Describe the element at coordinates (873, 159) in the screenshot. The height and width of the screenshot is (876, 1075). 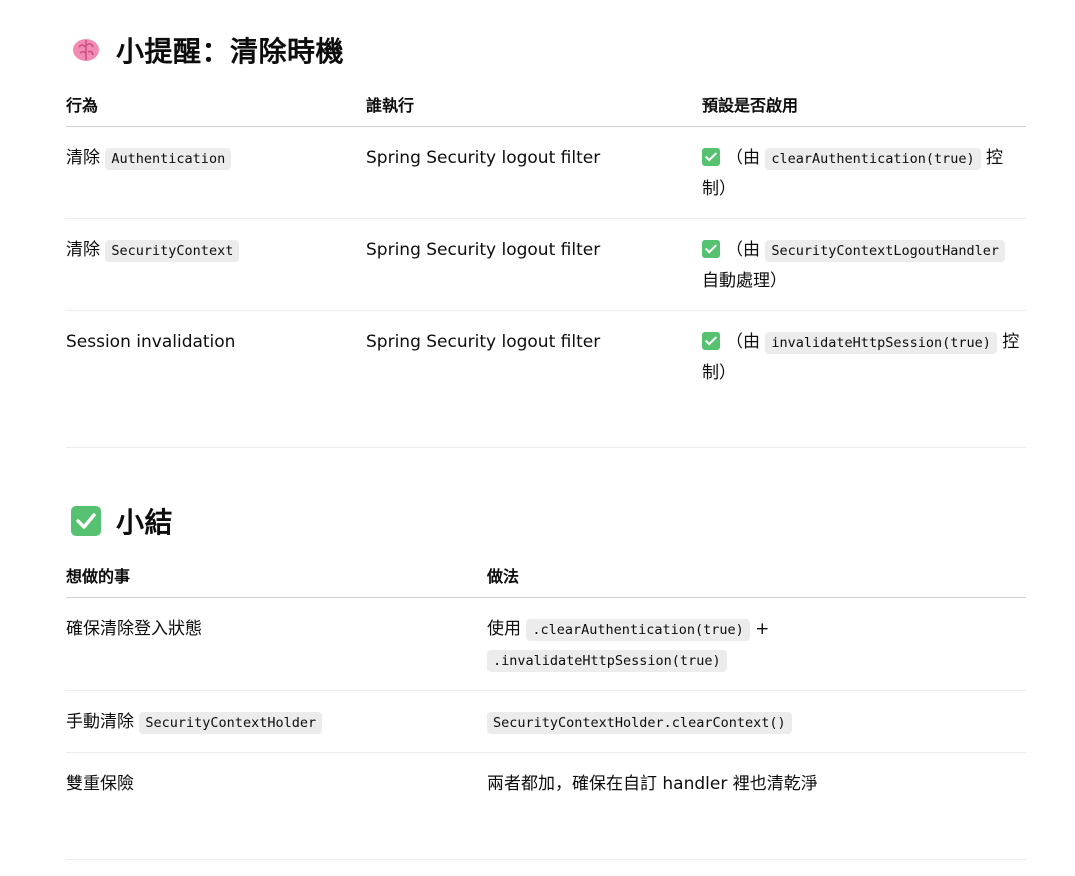
I see `inline-code: clearAuthentication(true)` at that location.